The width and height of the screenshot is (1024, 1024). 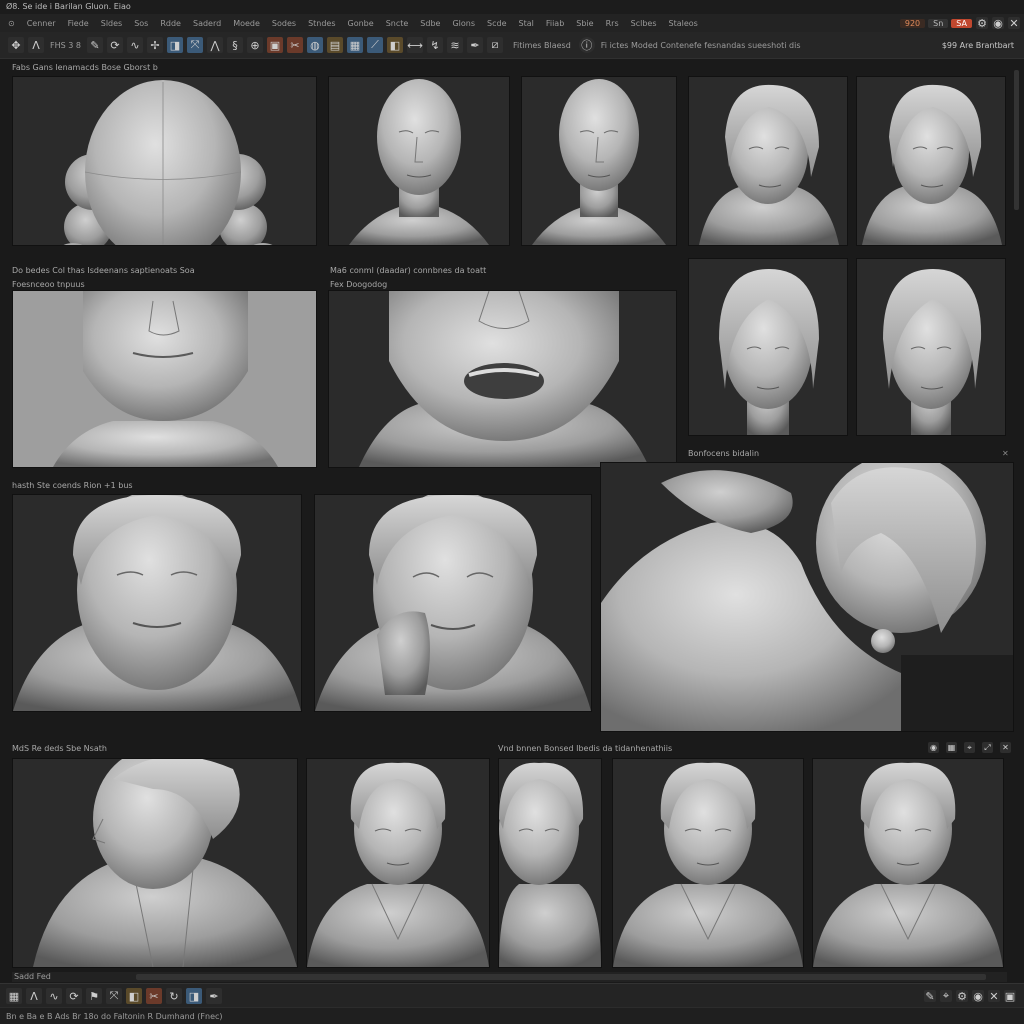 I want to click on paint-tool-icon: ▤, so click(x=334, y=45).